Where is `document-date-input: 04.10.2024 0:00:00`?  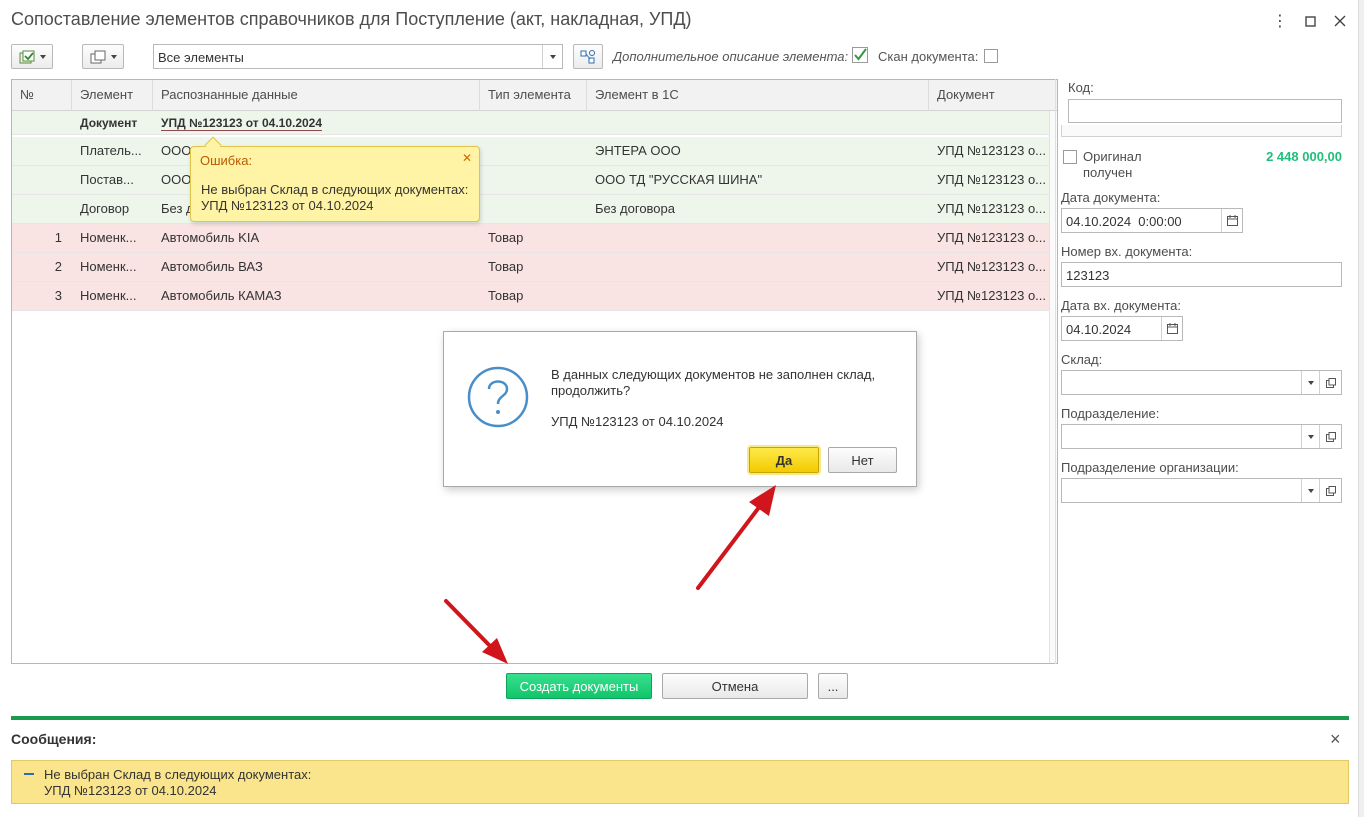
document-date-input: 04.10.2024 0:00:00 is located at coordinates (1152, 220).